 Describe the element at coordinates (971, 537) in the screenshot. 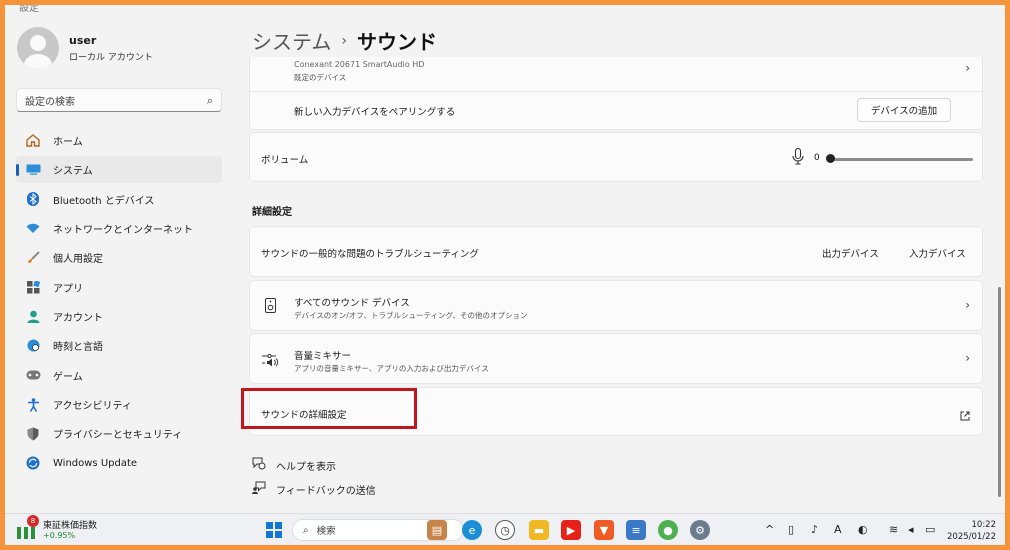

I see `clock-date: 2025/01/22` at that location.